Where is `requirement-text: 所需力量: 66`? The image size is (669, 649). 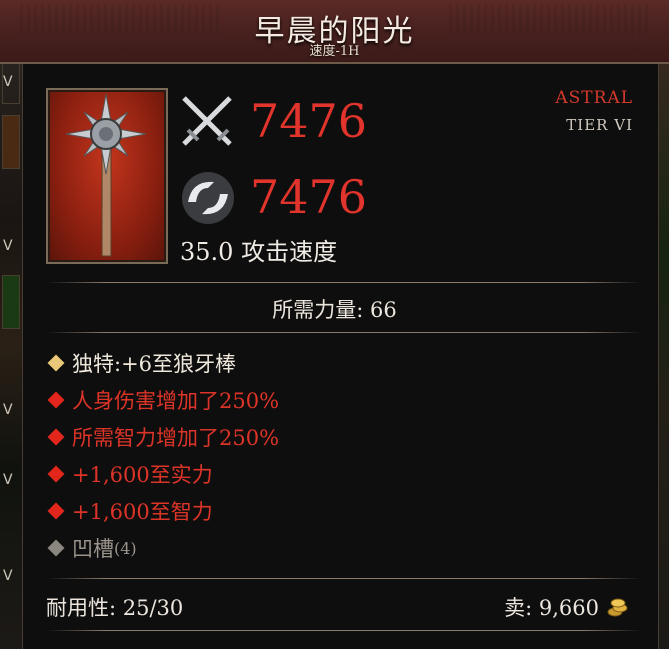 requirement-text: 所需力量: 66 is located at coordinates (334, 310).